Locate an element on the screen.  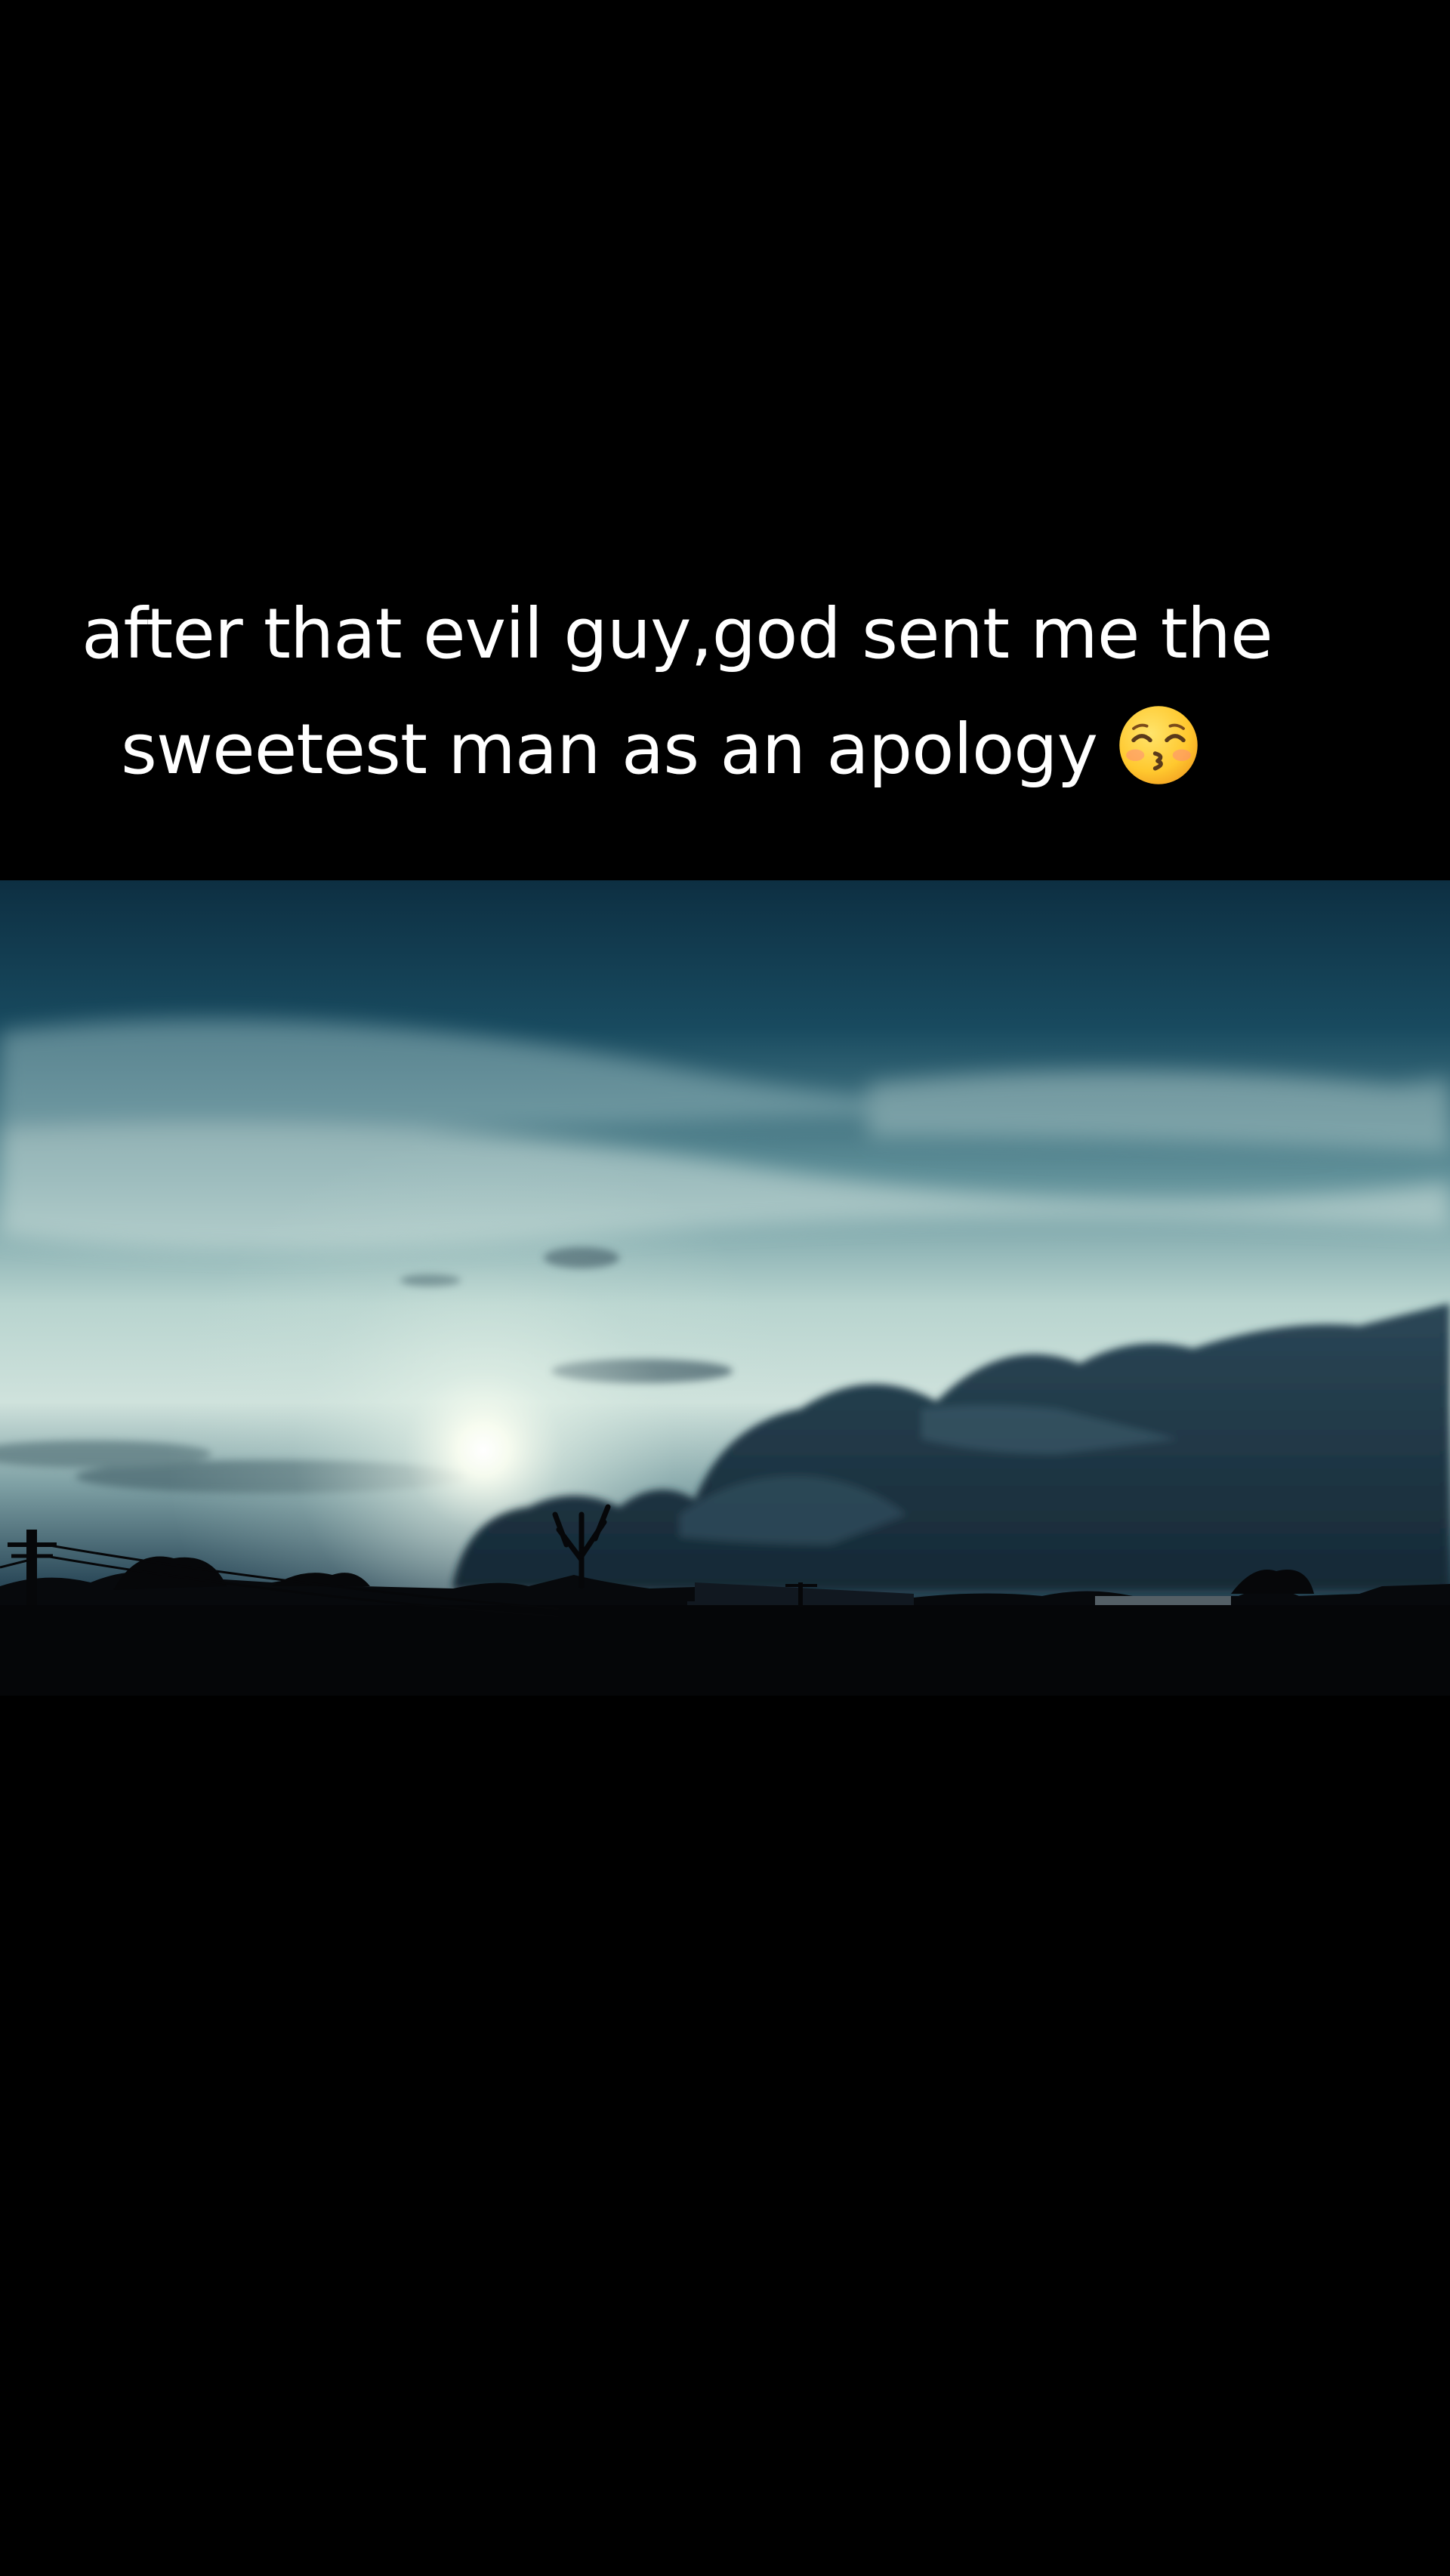
caption-line-2: sweetest man as an apology is located at coordinates (660, 749).